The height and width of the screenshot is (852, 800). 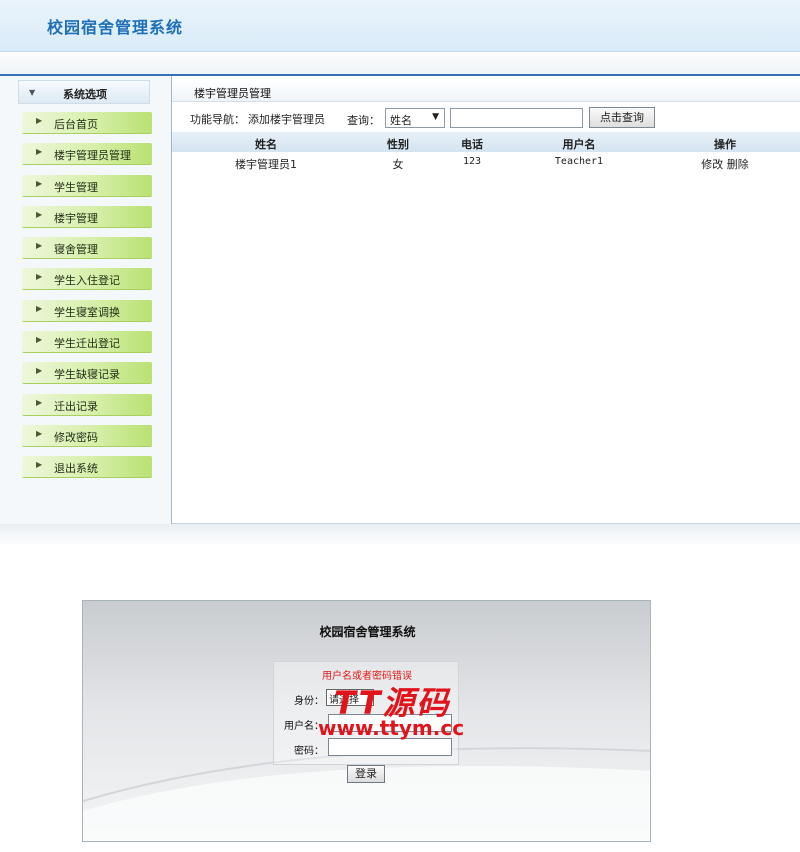 I want to click on sidebar-item-label: 寝舍管理, so click(x=76, y=250).